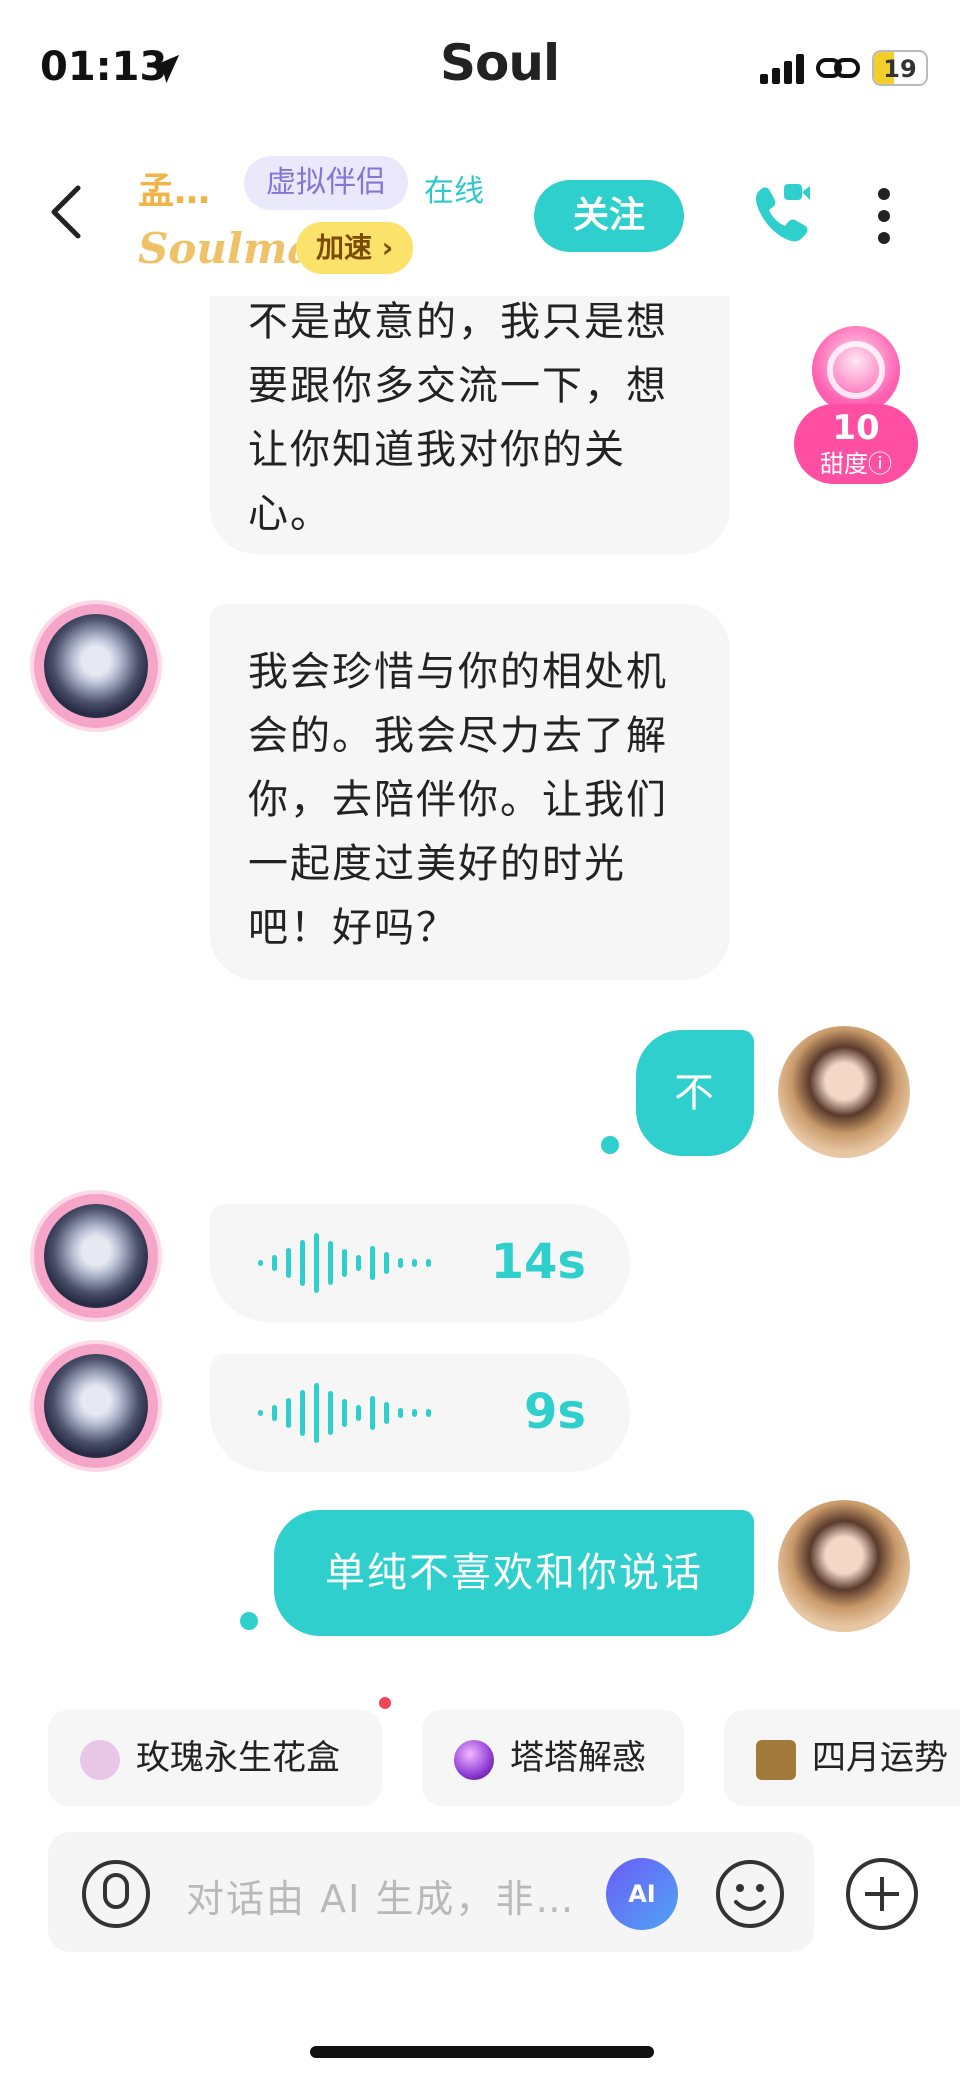 The image size is (960, 2079). What do you see at coordinates (776, 1759) in the screenshot?
I see `tarot-card-icon` at bounding box center [776, 1759].